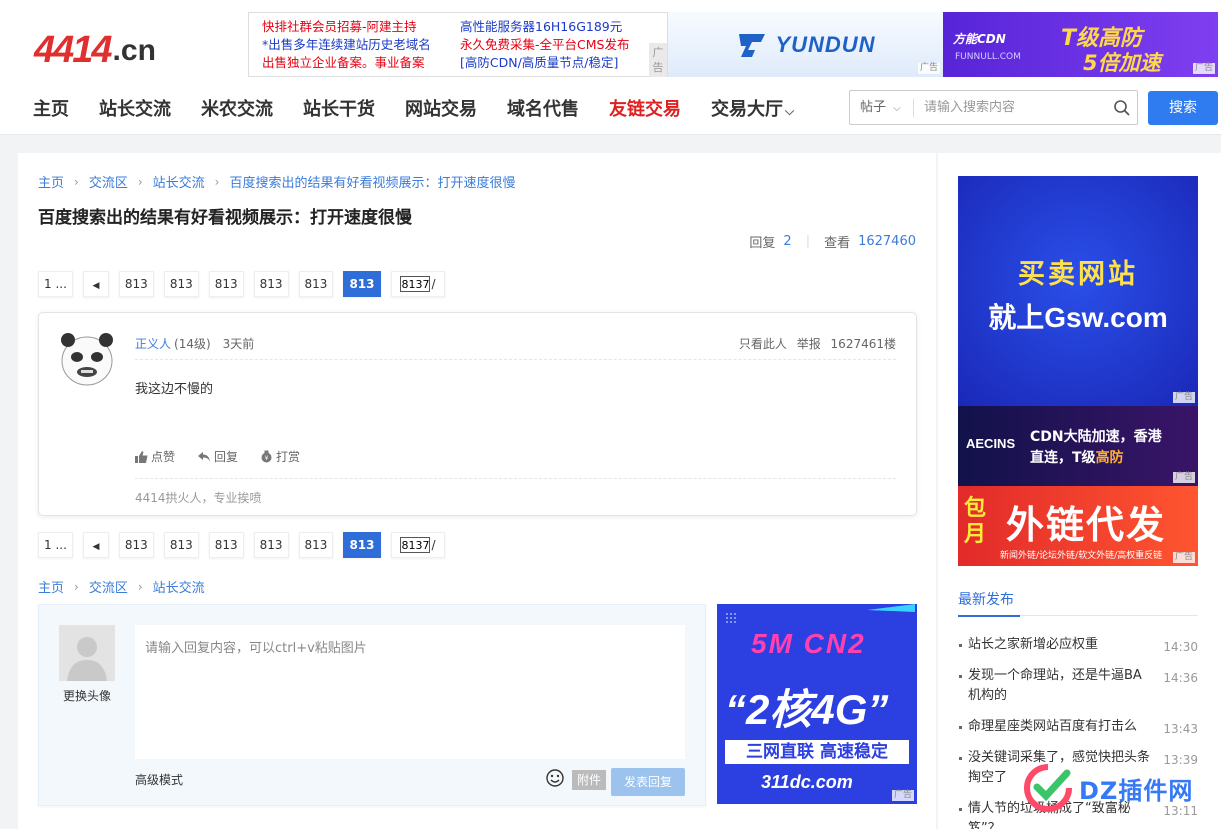  What do you see at coordinates (135, 111) in the screenshot?
I see `nav-item-webmaster-talk: 站长交流` at bounding box center [135, 111].